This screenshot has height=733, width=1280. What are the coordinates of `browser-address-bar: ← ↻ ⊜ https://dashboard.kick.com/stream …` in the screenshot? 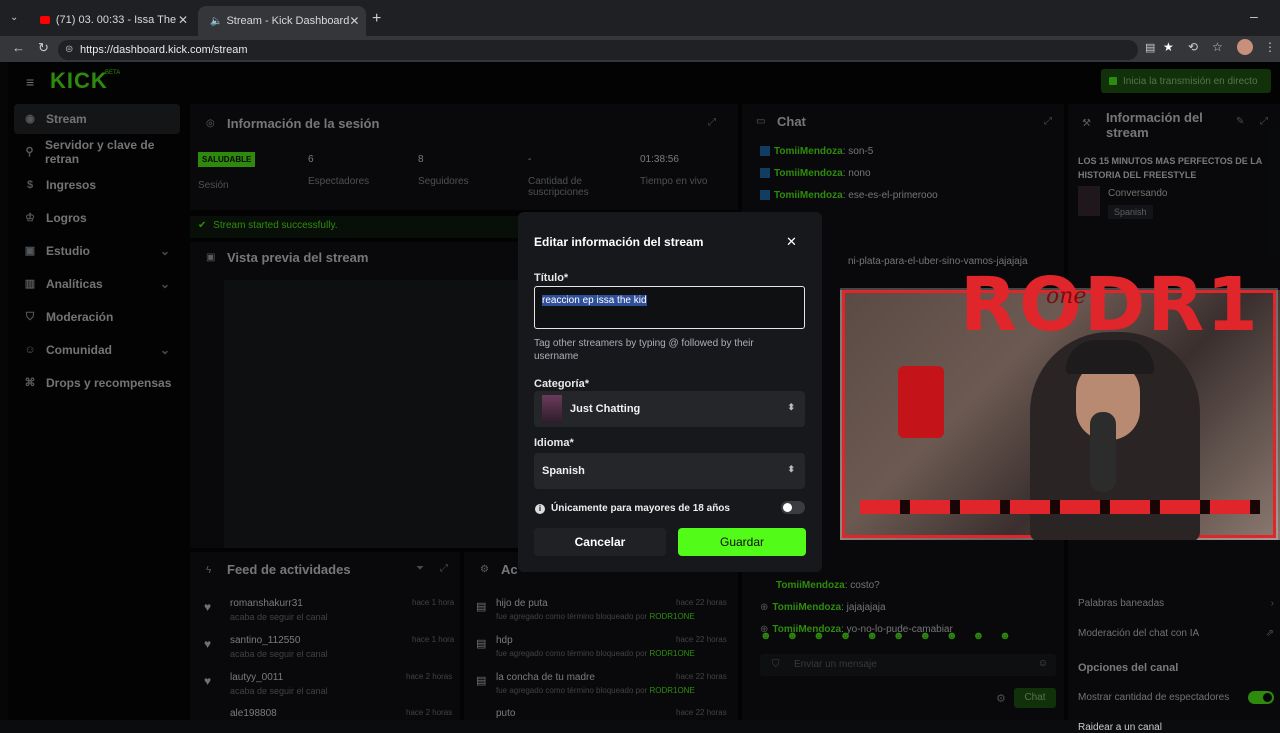 It's located at (640, 49).